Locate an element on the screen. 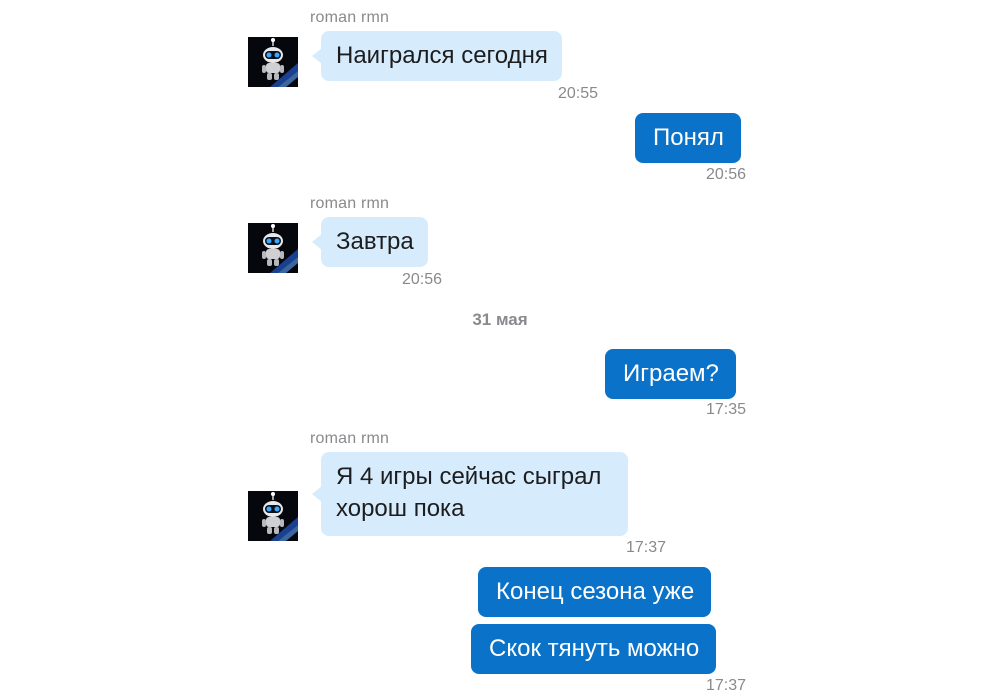 Image resolution: width=1000 pixels, height=700 pixels. incoming-message-bubble: Я 4 игры сейчас сыграл хорош пока is located at coordinates (470, 494).